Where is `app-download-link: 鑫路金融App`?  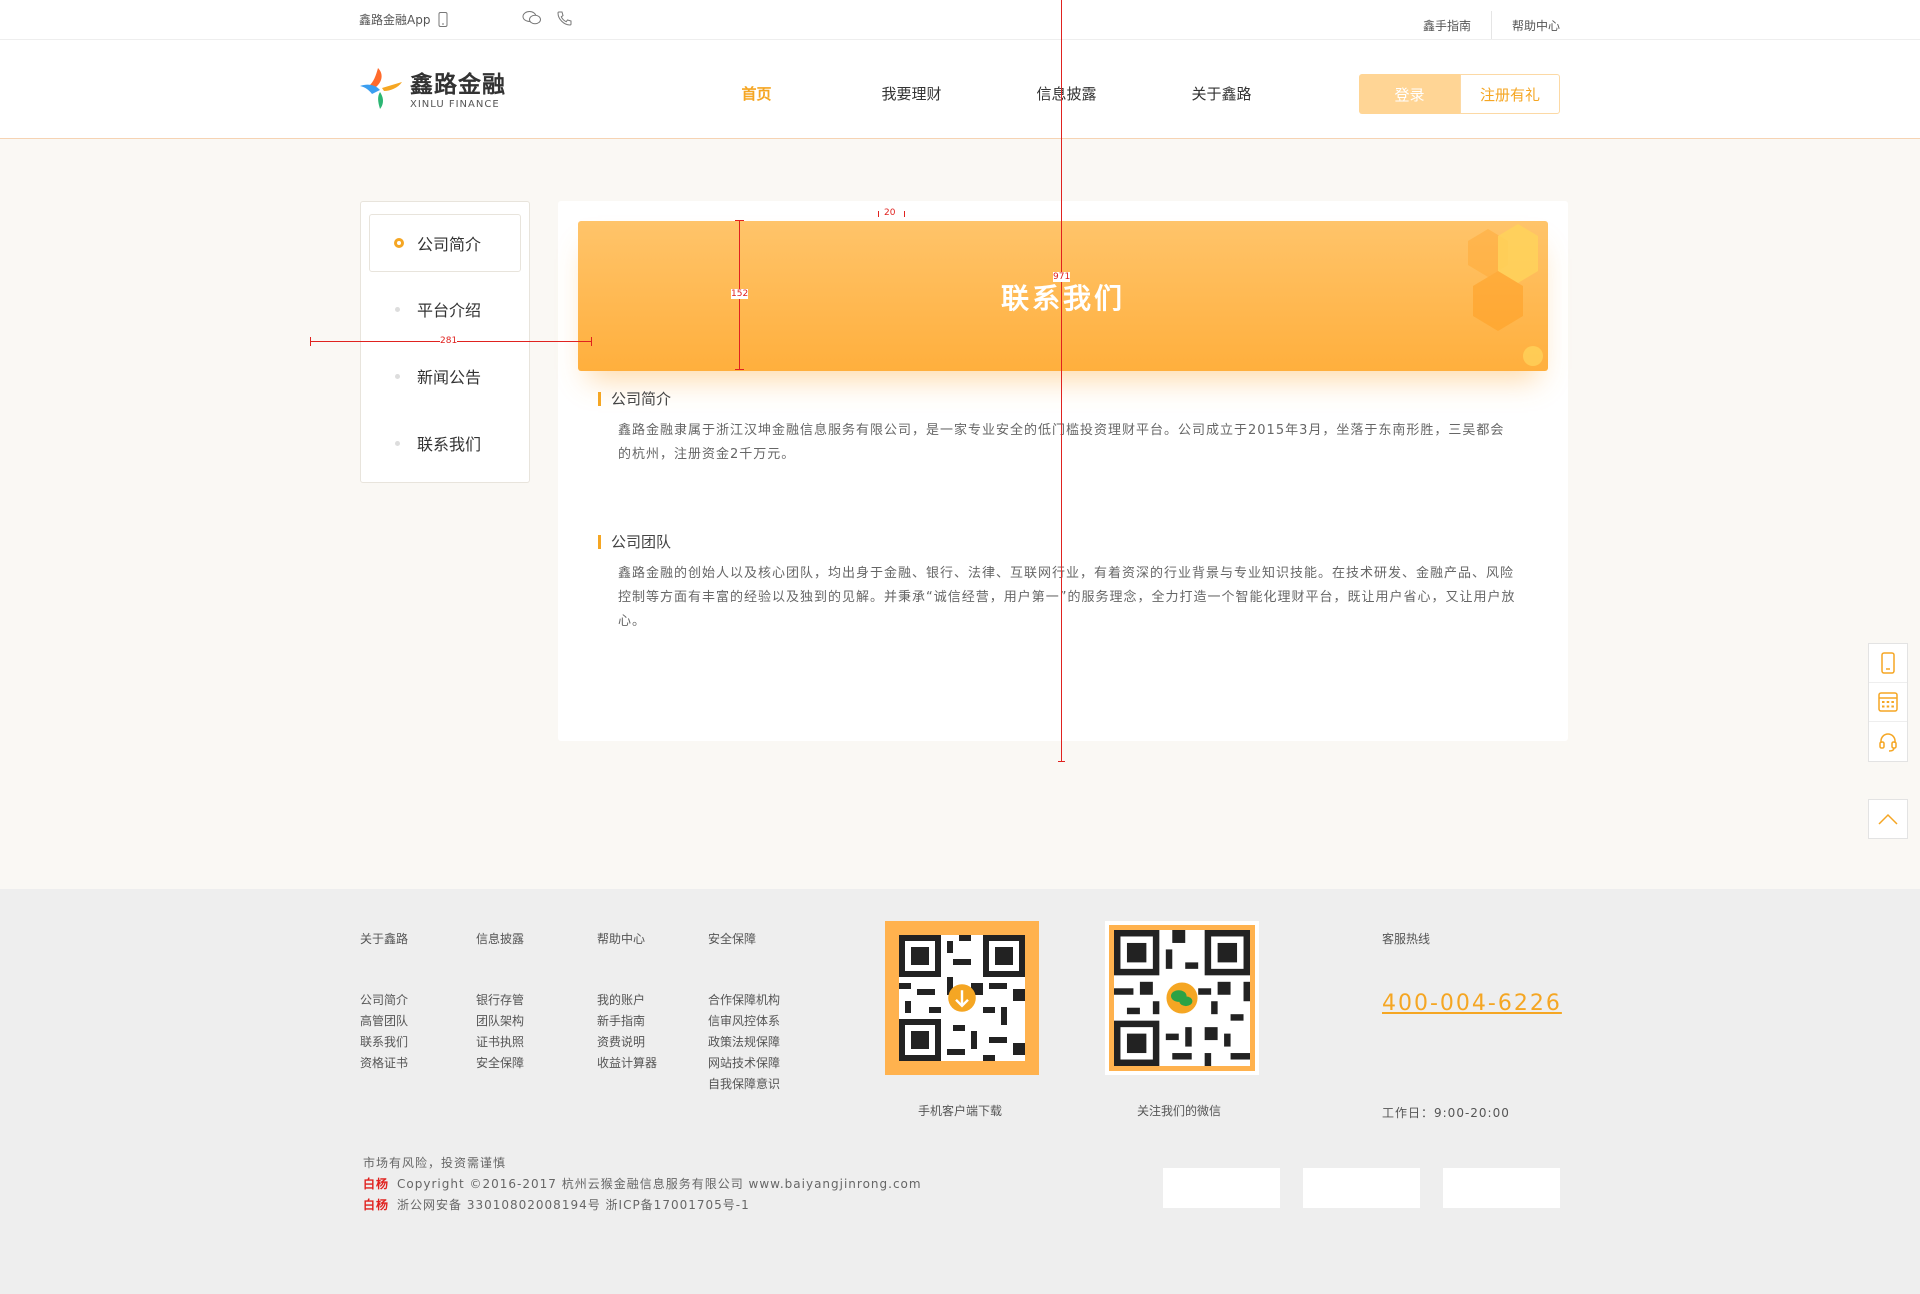
app-download-link: 鑫路金融App is located at coordinates (403, 19).